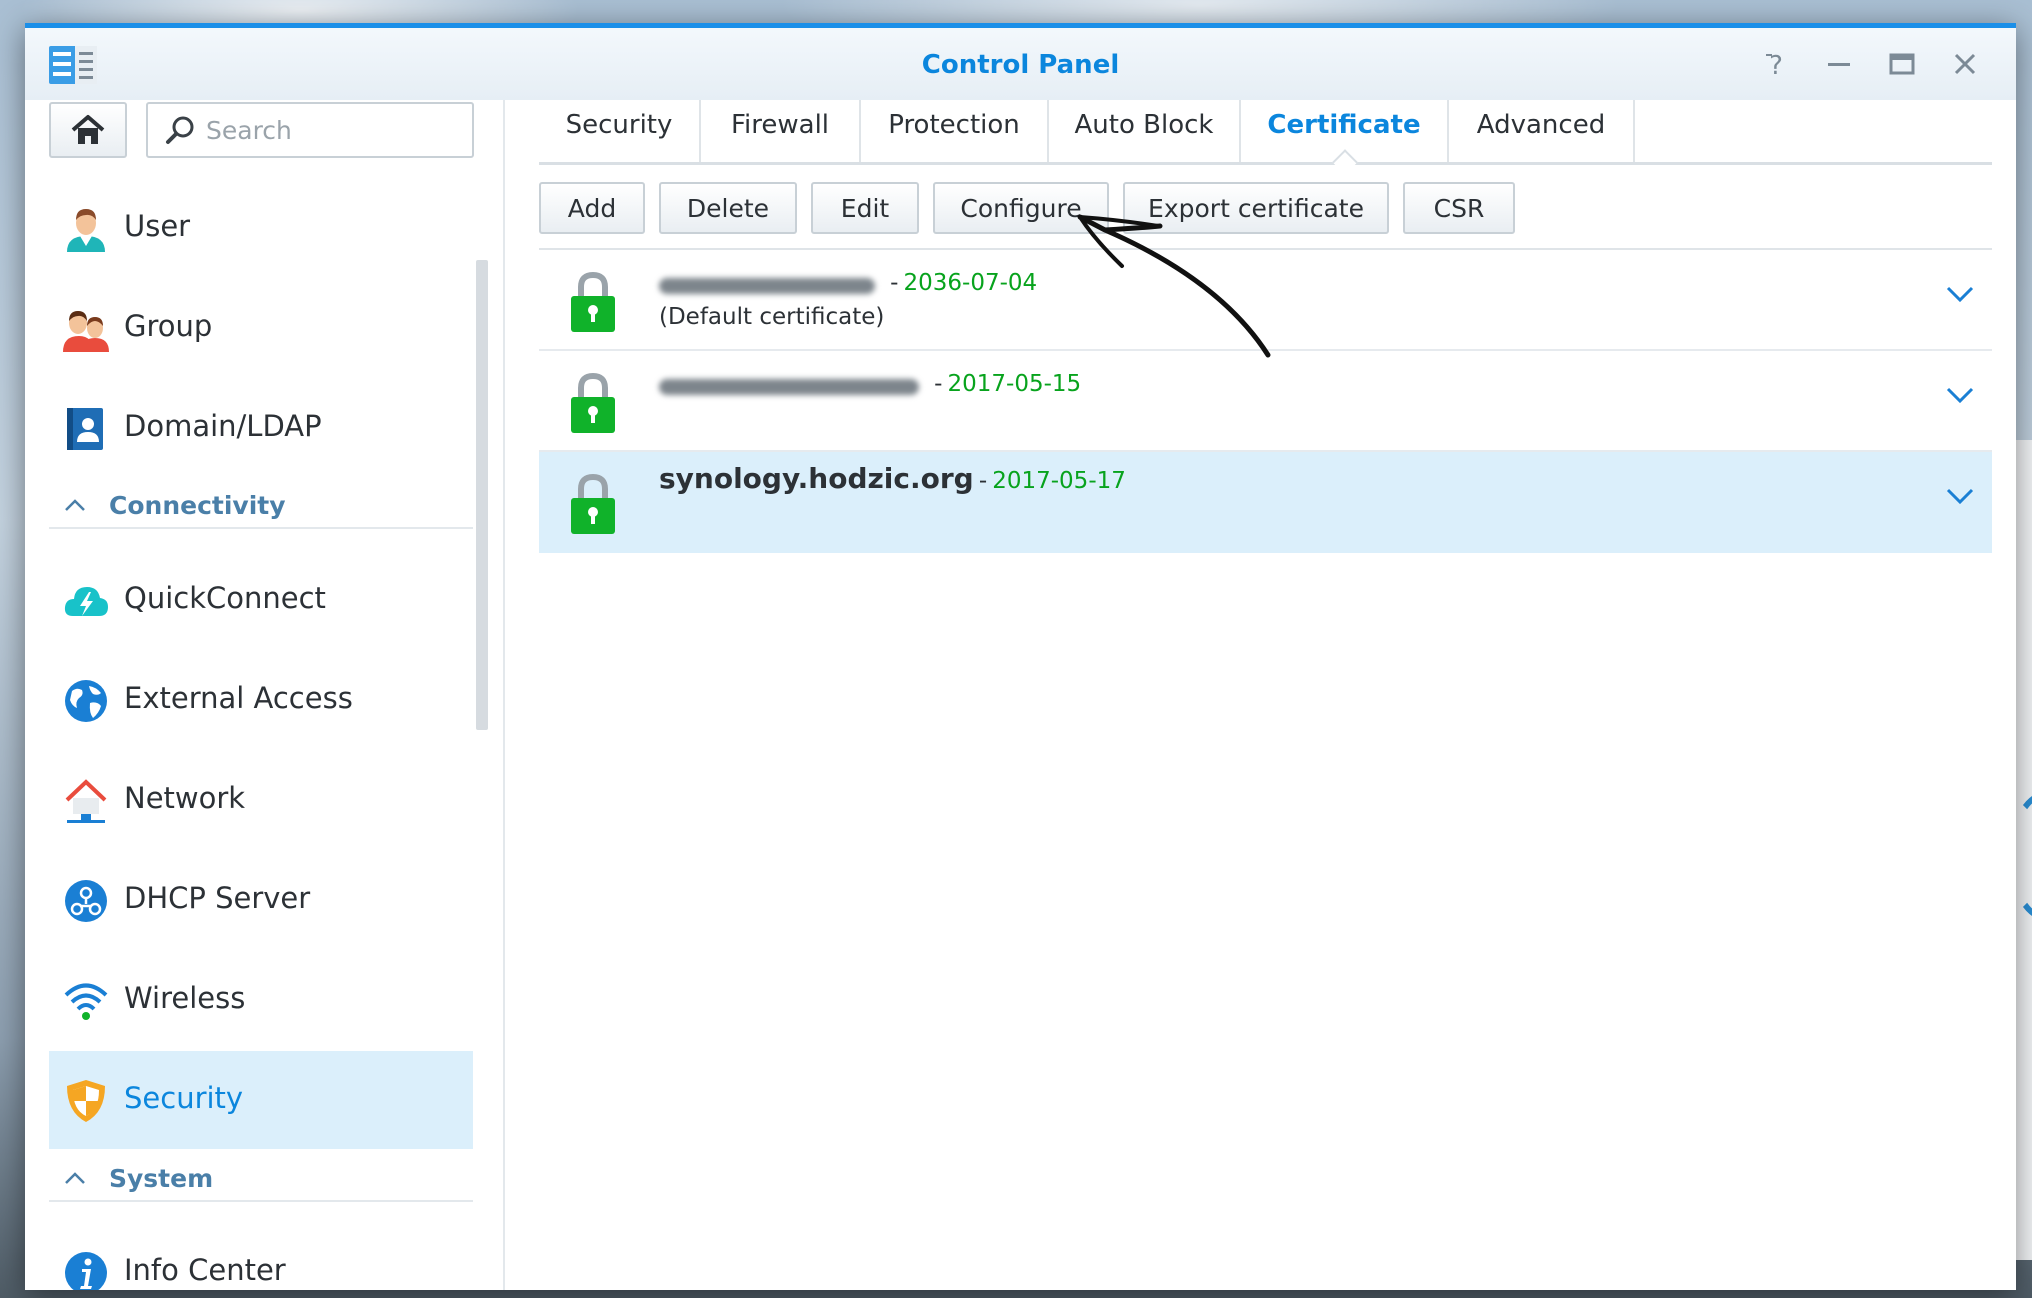 The image size is (2032, 1298). What do you see at coordinates (261, 228) in the screenshot?
I see `sidebar-item-user: User` at bounding box center [261, 228].